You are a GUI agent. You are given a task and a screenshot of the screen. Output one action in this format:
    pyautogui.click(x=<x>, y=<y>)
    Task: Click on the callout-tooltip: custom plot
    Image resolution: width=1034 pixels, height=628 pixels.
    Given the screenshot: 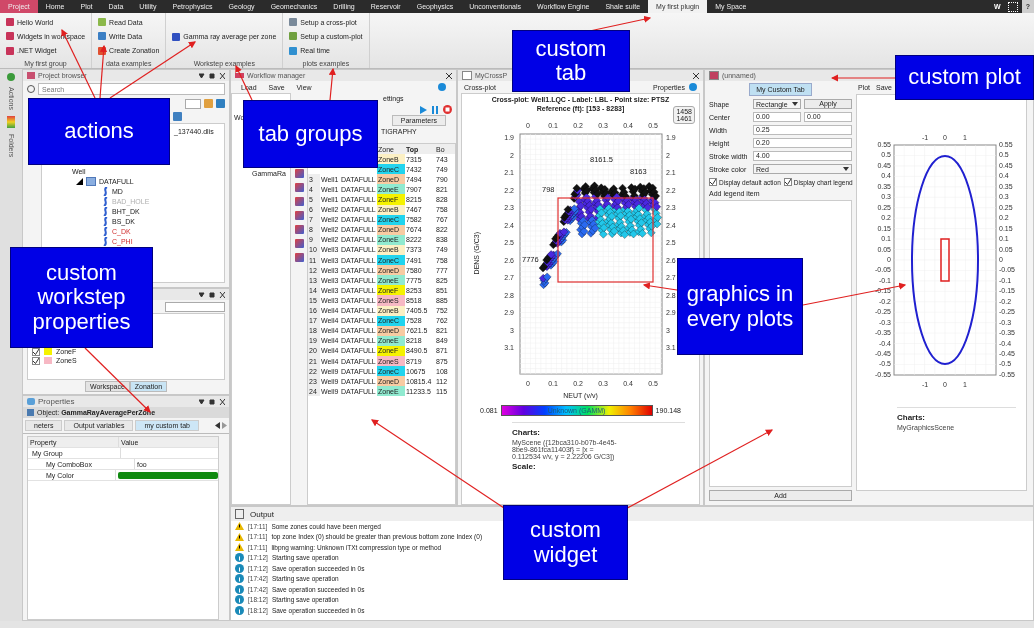 What is the action you would take?
    pyautogui.click(x=964, y=77)
    